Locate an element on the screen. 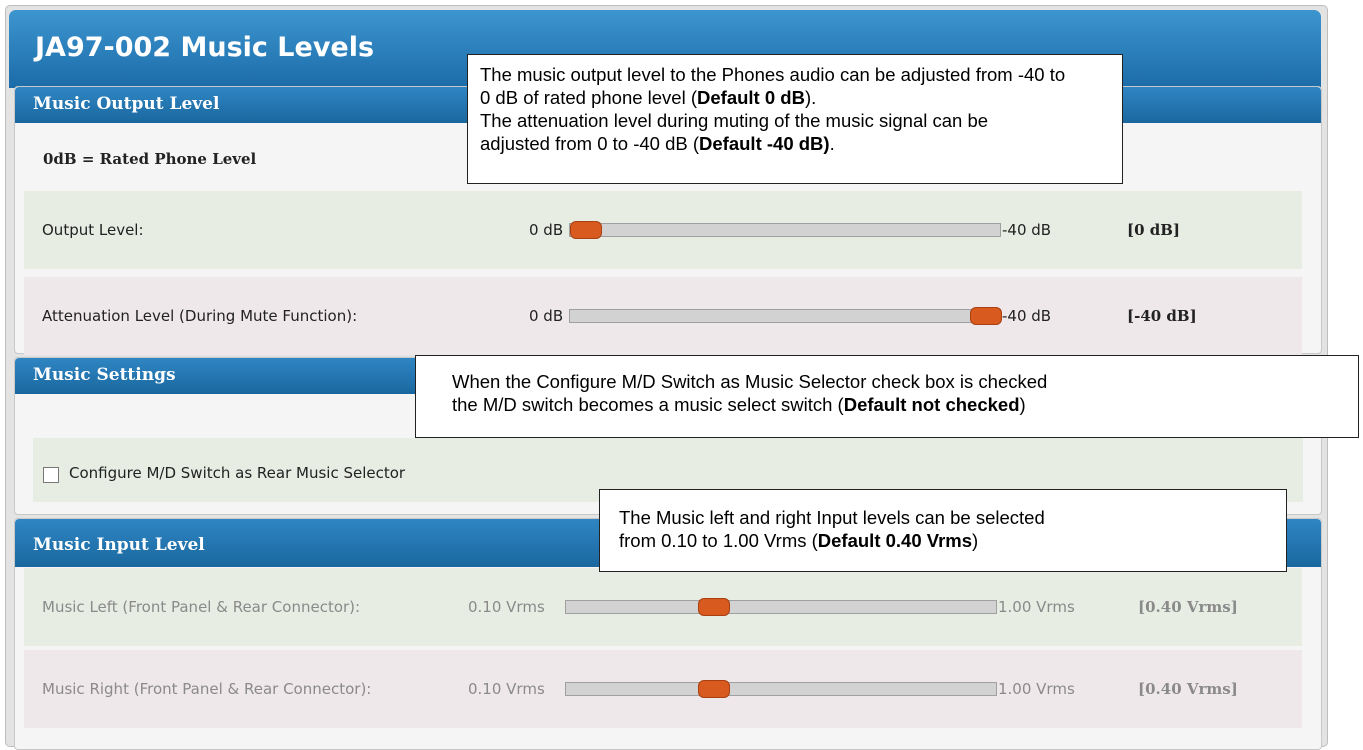  output-level-row: Output Level: 0 dB -40 dB [0 dB] is located at coordinates (663, 230).